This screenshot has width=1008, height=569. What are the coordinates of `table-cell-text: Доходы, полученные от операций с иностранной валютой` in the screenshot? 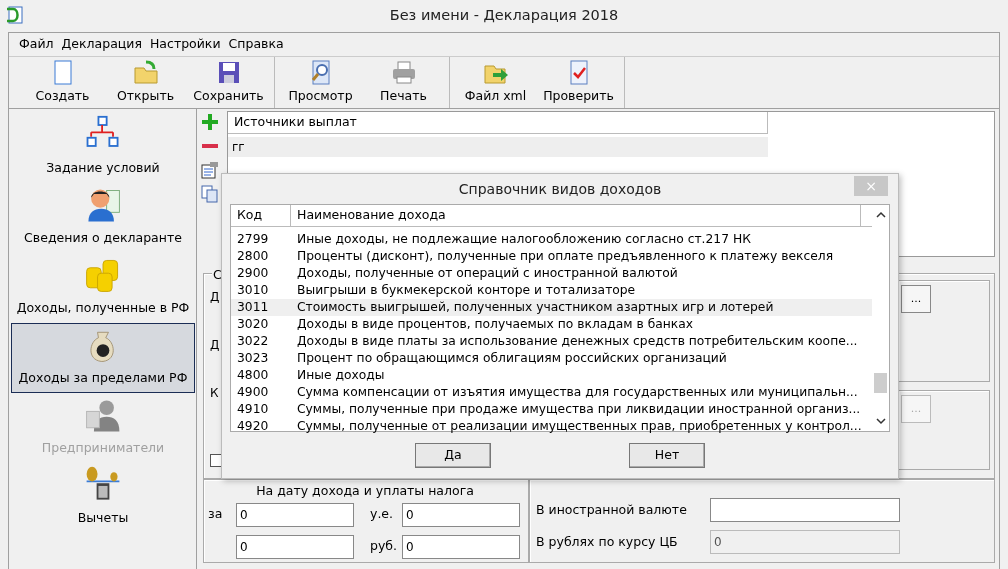 It's located at (487, 273).